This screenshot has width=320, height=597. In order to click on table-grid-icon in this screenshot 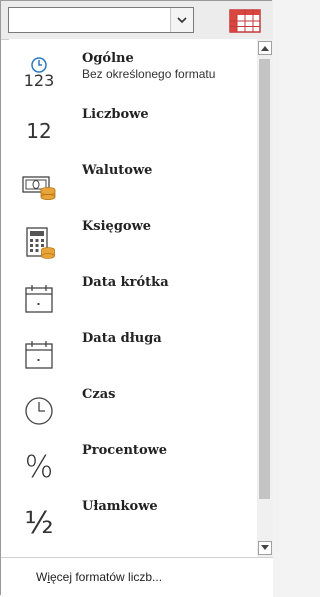, I will do `click(245, 21)`.